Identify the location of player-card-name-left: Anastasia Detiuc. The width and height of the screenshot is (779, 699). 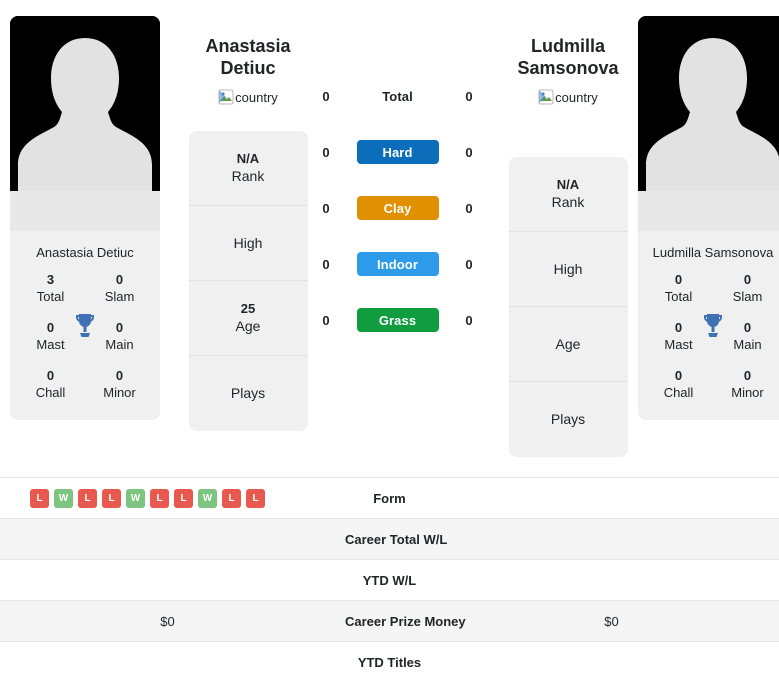
(85, 252).